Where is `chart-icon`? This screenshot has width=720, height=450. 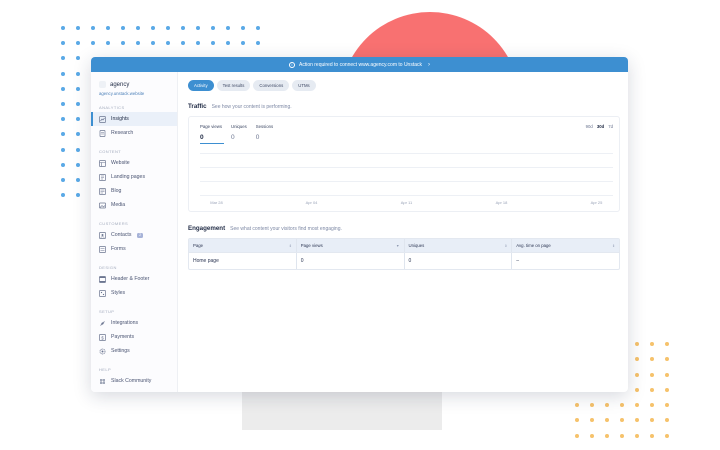 chart-icon is located at coordinates (102, 119).